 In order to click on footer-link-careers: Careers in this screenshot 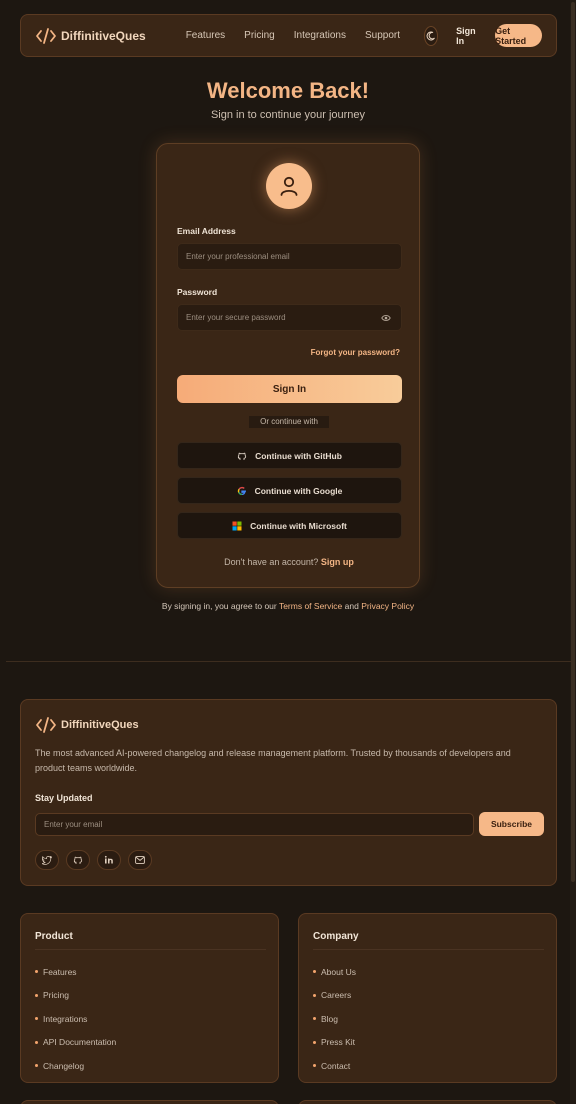, I will do `click(334, 996)`.